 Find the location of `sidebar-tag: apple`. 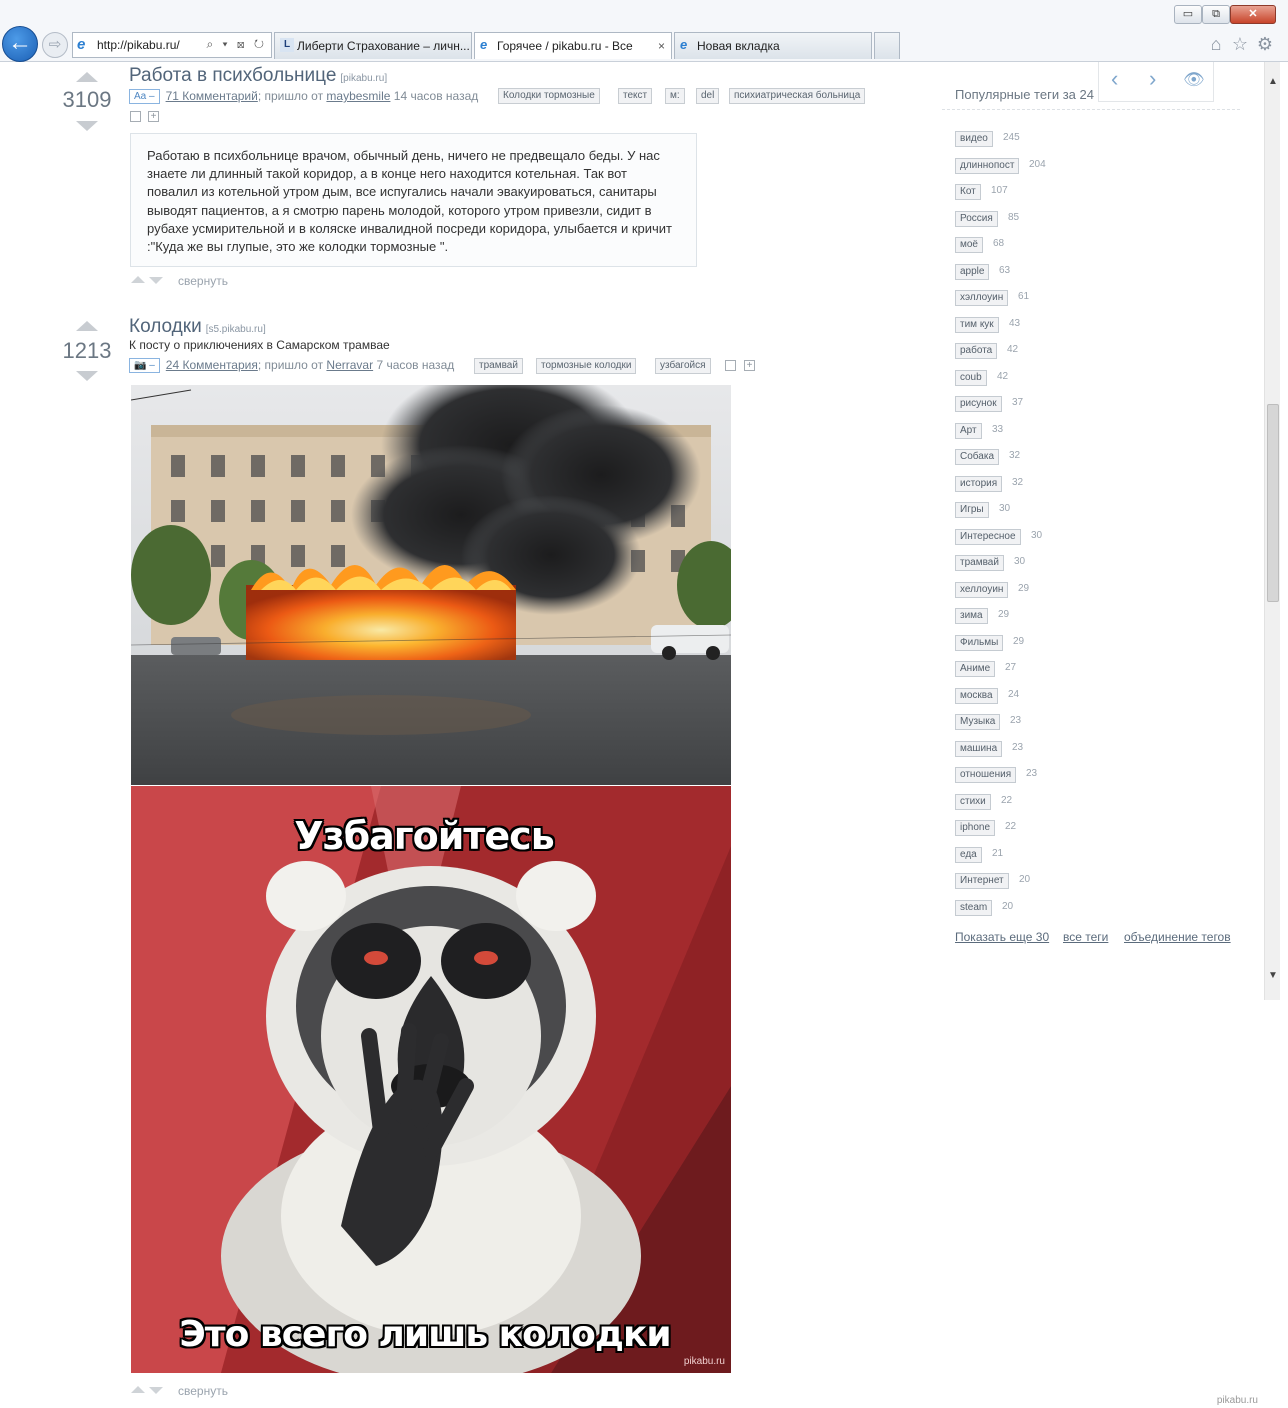

sidebar-tag: apple is located at coordinates (972, 271).